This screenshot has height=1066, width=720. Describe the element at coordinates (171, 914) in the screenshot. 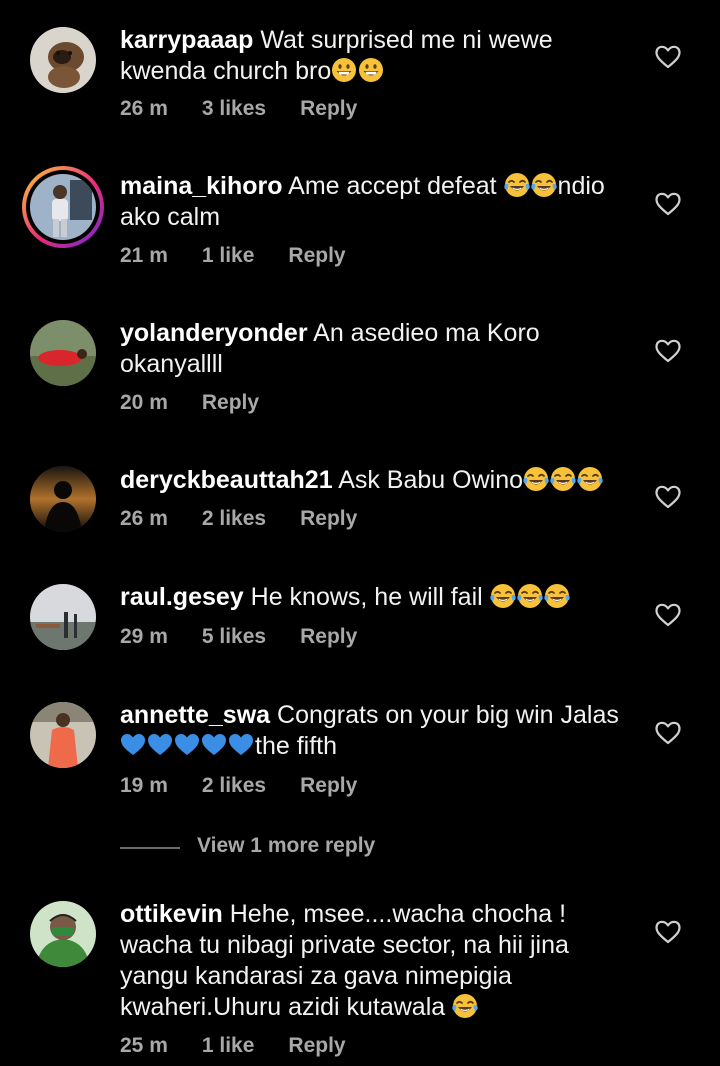

I see `comment-username: ottikevin` at that location.